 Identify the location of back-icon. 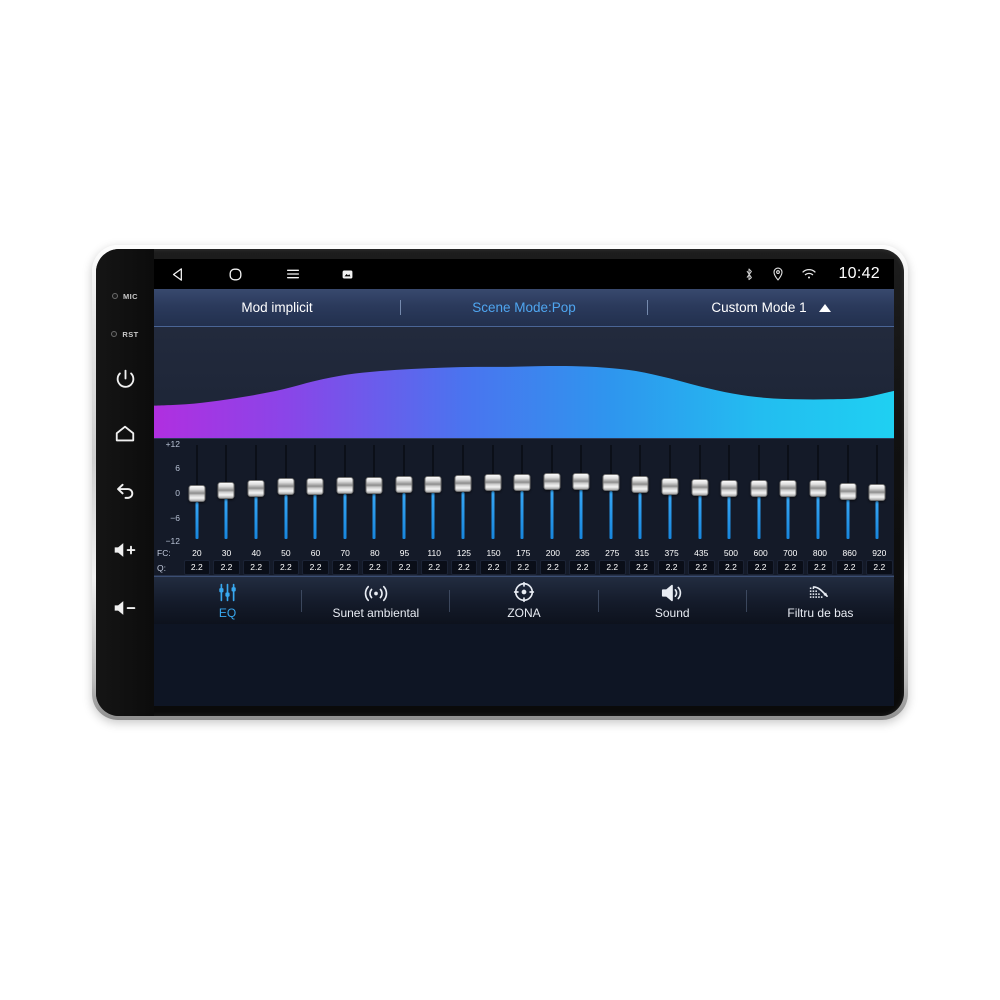
(178, 274).